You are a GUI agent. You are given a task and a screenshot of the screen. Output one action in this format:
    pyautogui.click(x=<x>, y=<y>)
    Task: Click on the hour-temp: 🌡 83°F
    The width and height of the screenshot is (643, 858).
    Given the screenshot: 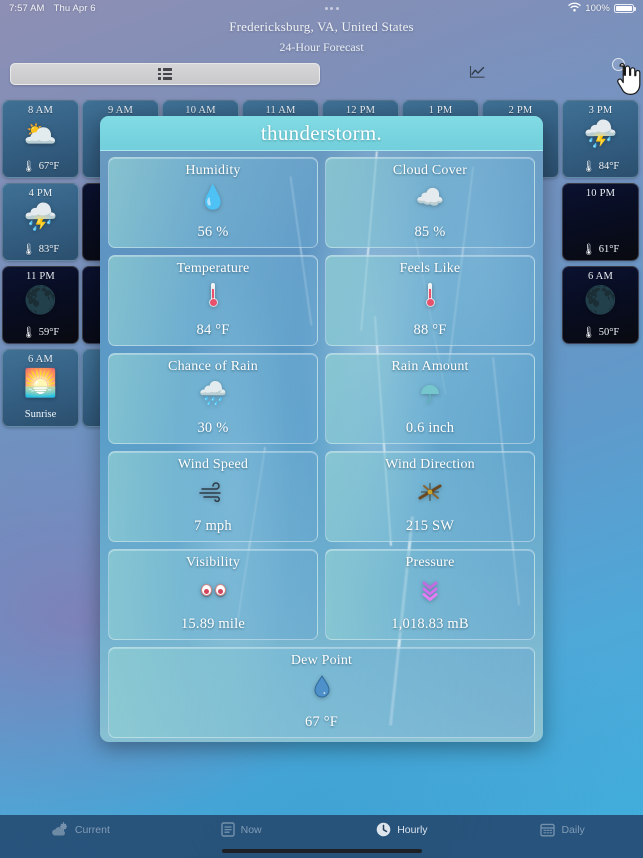 What is the action you would take?
    pyautogui.click(x=40, y=250)
    